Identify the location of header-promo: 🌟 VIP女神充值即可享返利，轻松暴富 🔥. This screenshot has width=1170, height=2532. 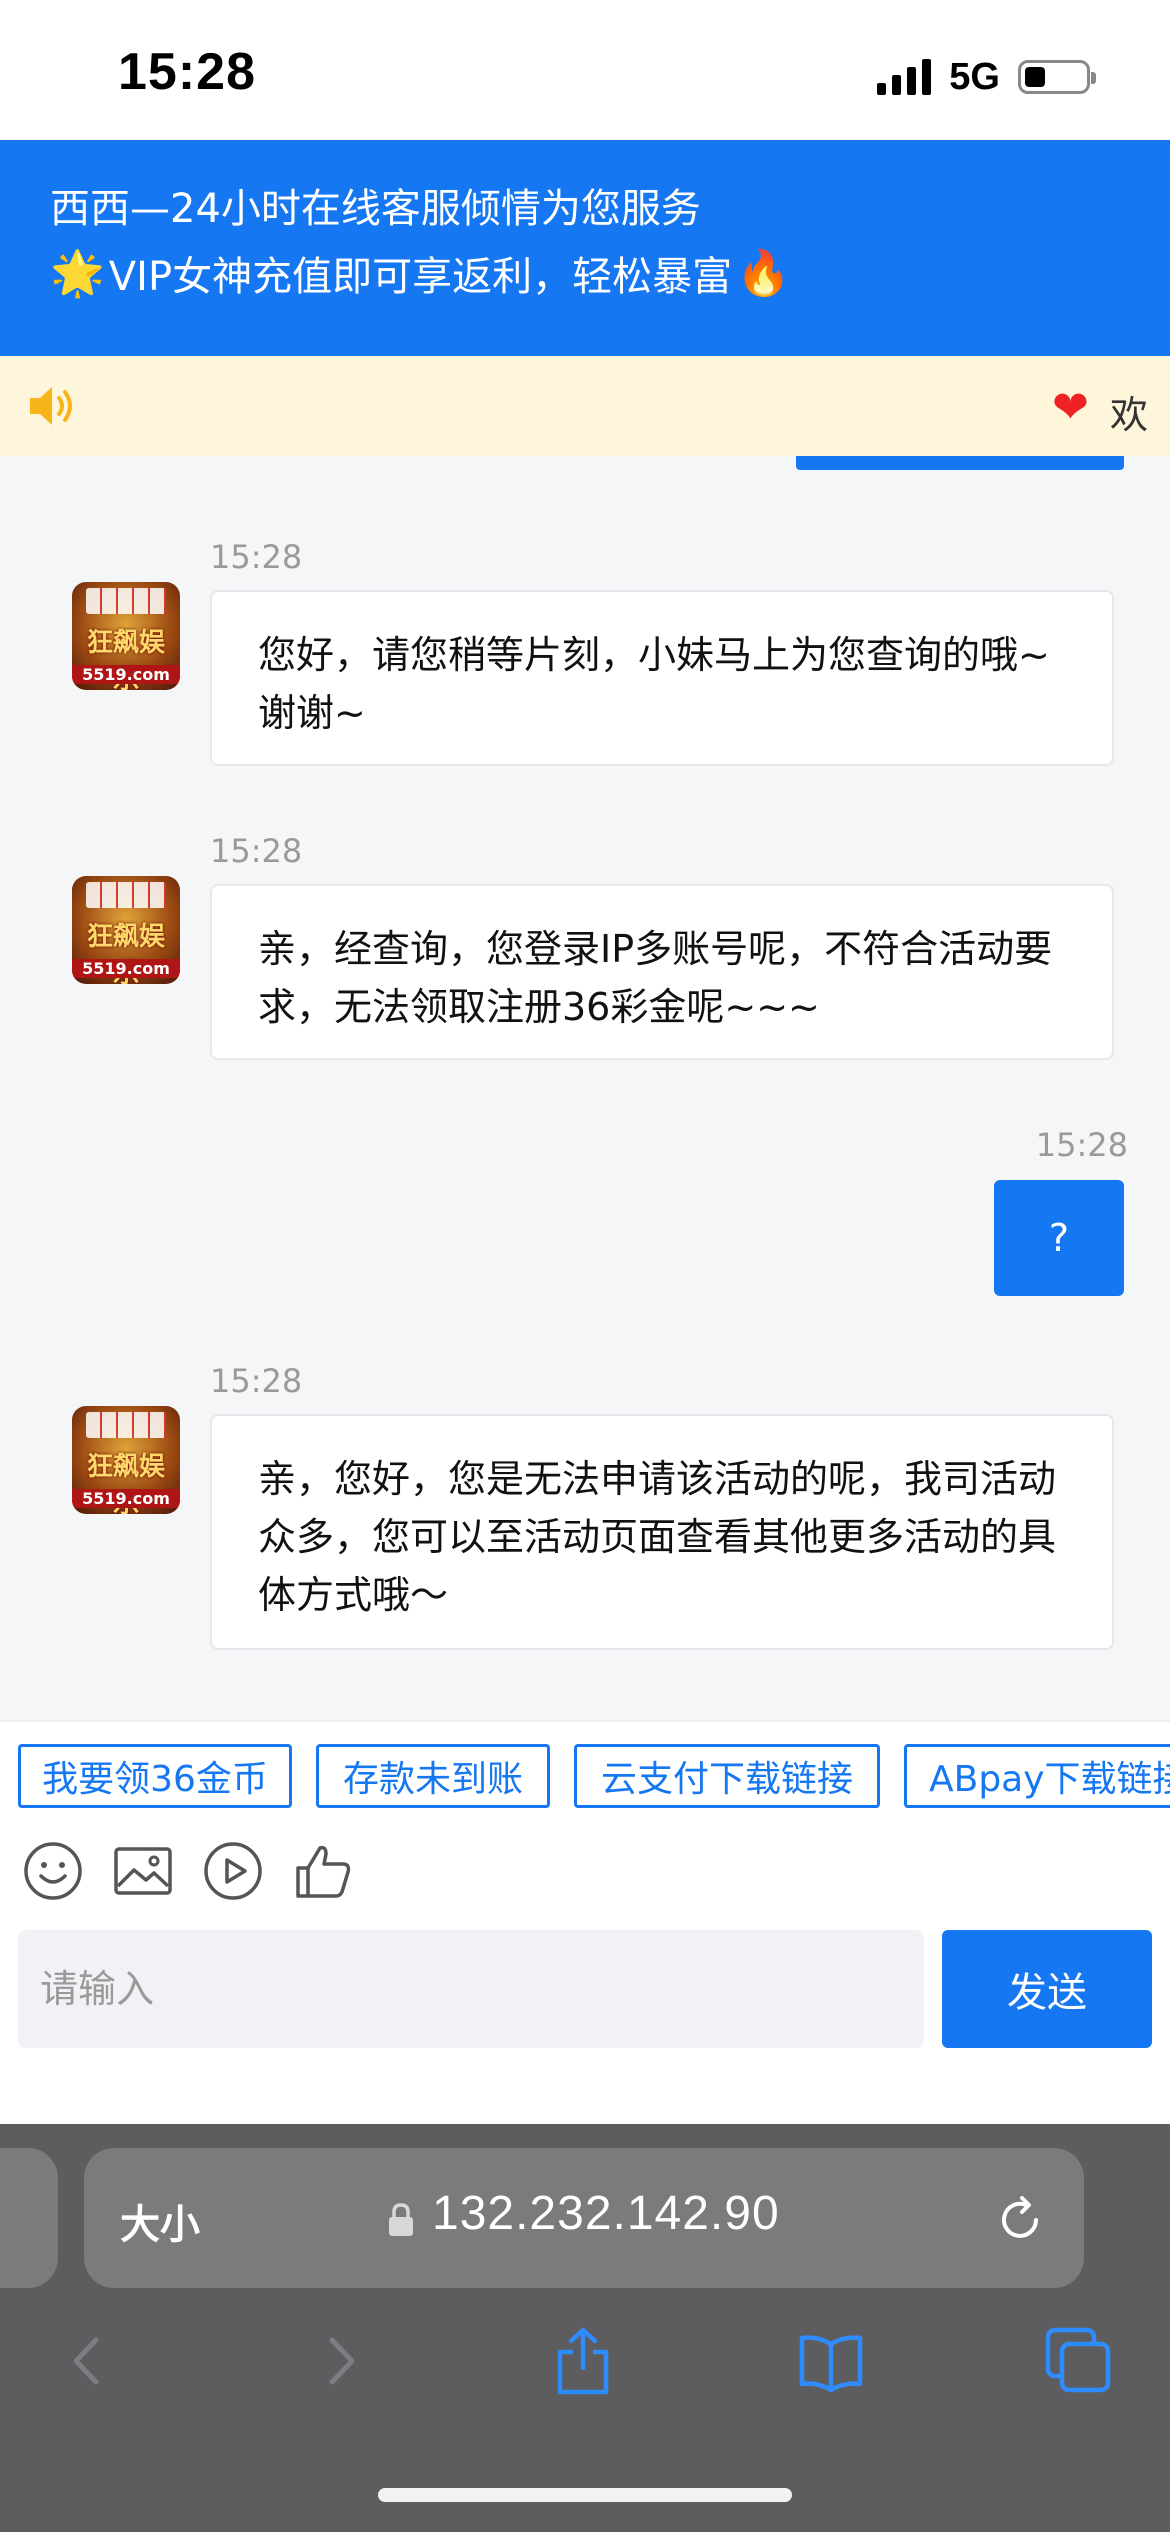
(420, 273).